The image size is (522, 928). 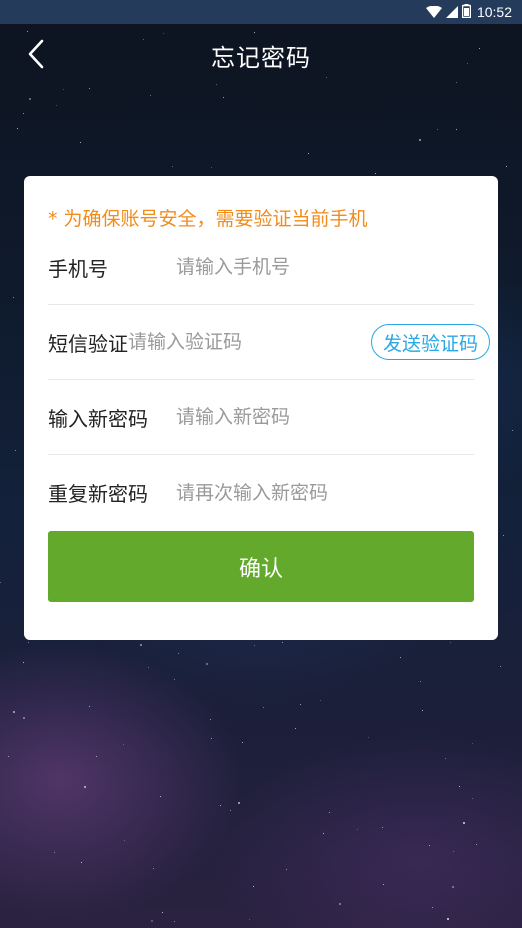 I want to click on app-bar: 忘记密码, so click(x=261, y=55).